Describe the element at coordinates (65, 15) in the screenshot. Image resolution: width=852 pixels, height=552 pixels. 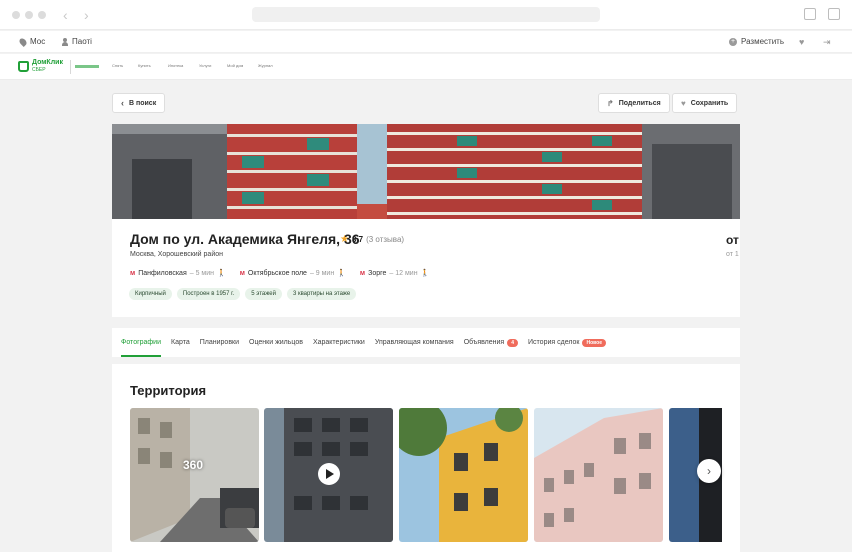
I see `browser-back-icon: ‹` at that location.